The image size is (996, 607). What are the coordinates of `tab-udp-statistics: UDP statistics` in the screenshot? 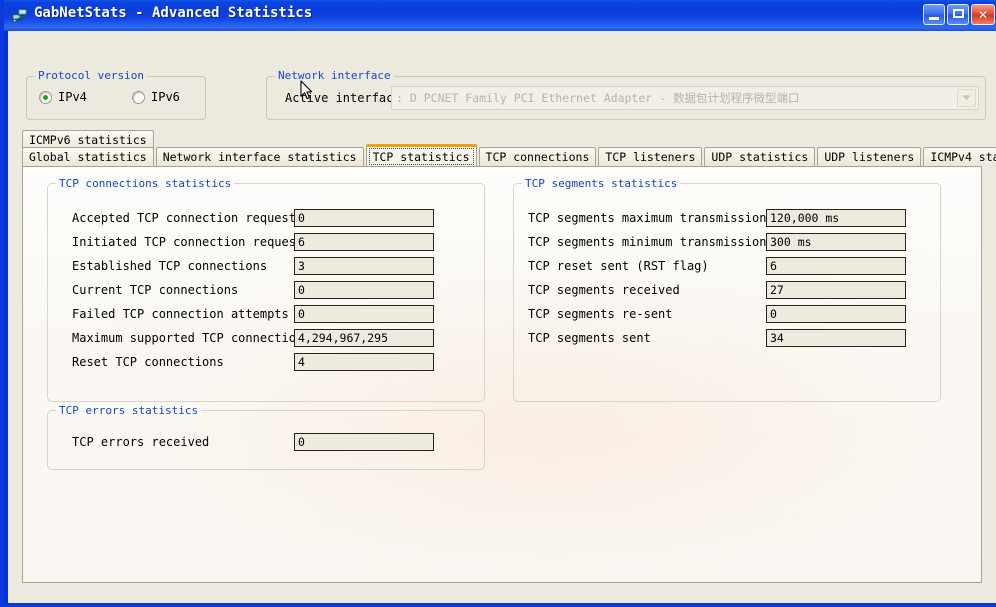 It's located at (760, 156).